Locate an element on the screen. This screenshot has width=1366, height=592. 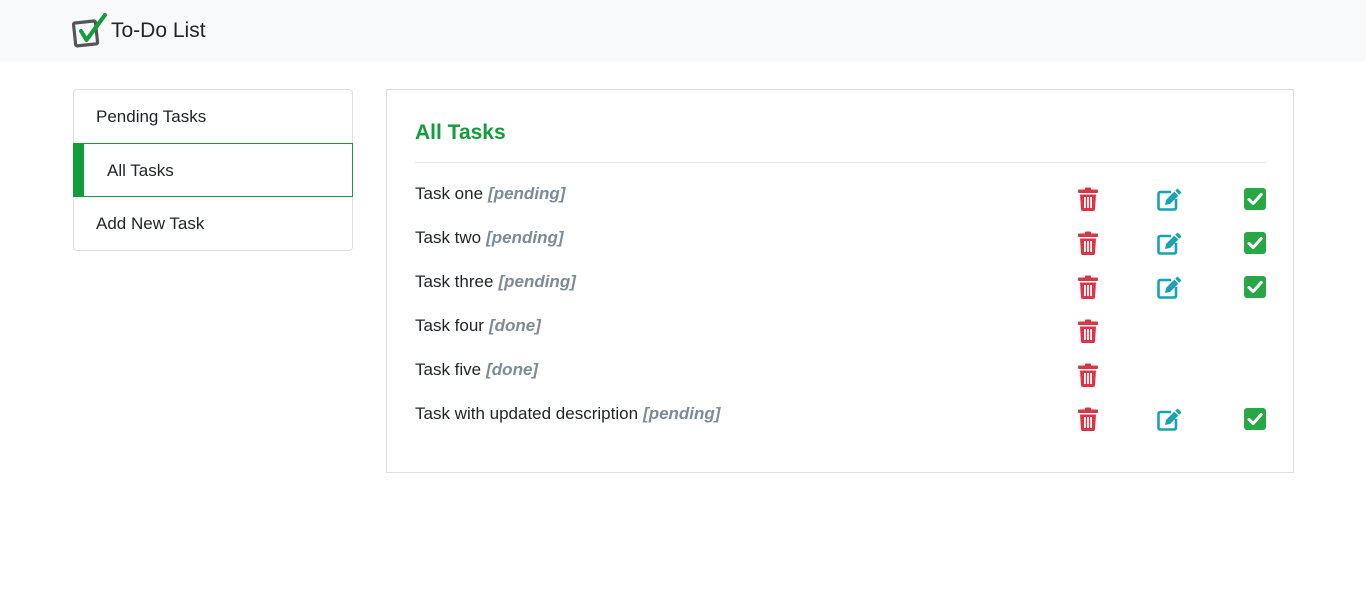
task-label: Task four [done] is located at coordinates (478, 326).